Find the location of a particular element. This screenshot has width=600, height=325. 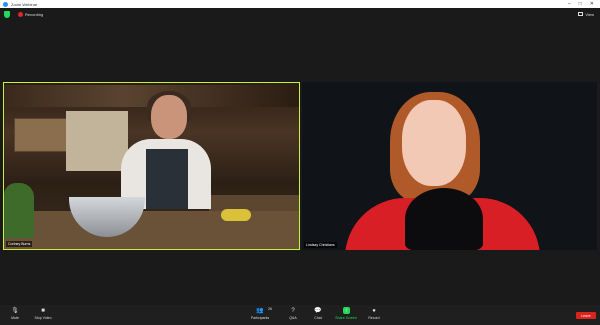

share-arrow-icon: ↑ is located at coordinates (346, 310).